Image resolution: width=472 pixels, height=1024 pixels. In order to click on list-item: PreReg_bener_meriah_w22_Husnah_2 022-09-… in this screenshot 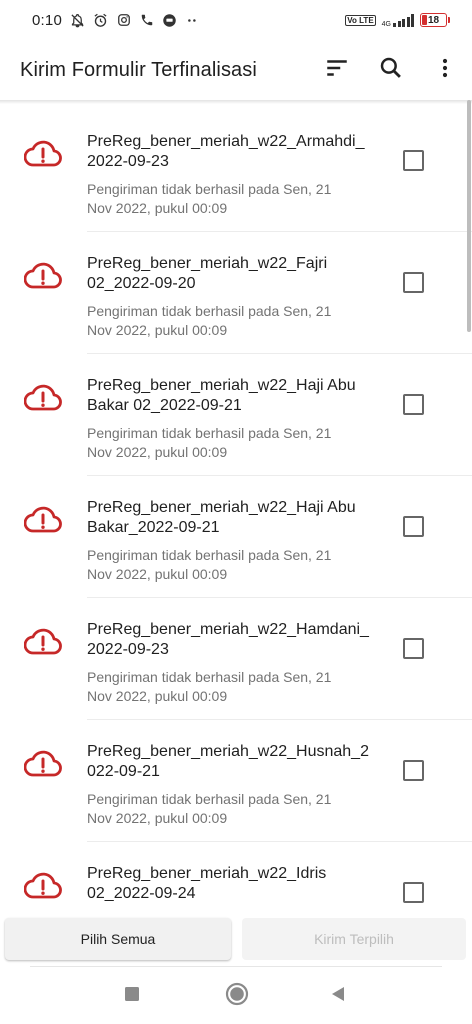, I will do `click(236, 781)`.